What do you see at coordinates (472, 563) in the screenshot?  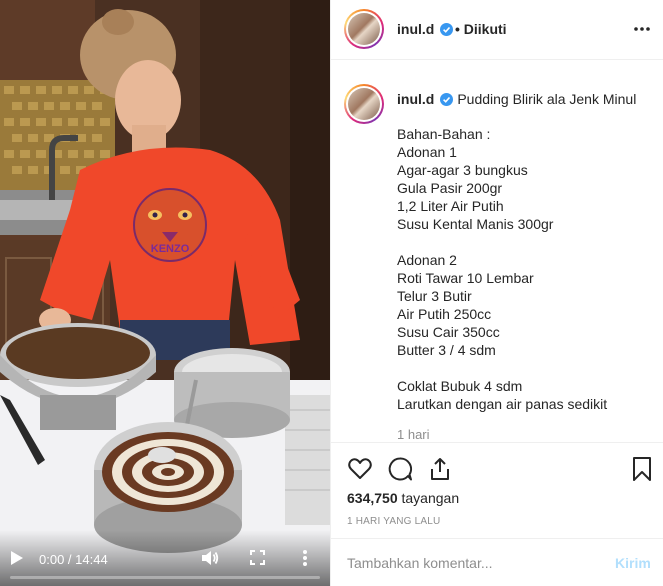 I see `comment-input` at bounding box center [472, 563].